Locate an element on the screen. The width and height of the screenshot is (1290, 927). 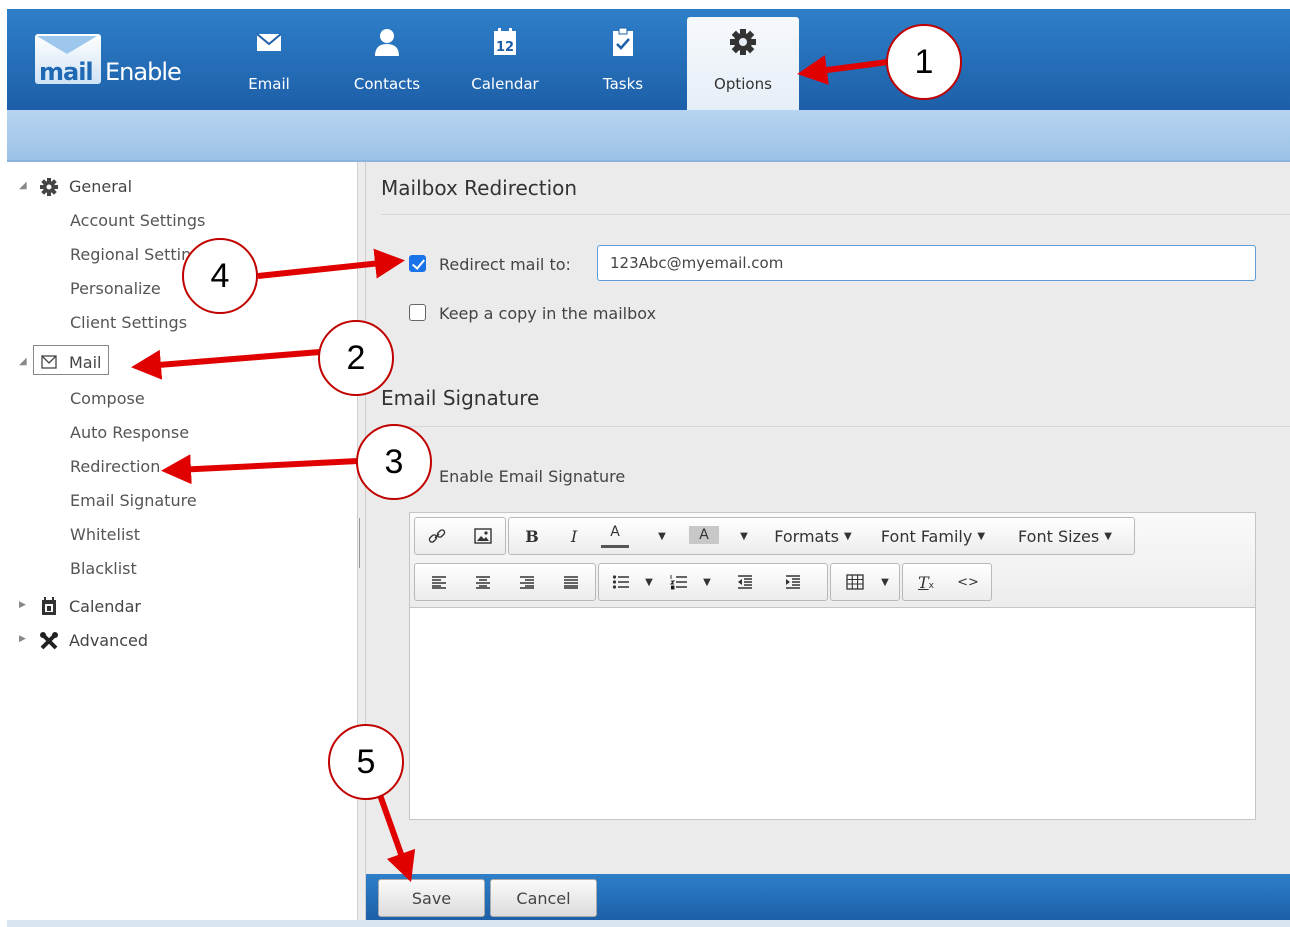
toolbar-group-misc: Tx <> is located at coordinates (947, 582).